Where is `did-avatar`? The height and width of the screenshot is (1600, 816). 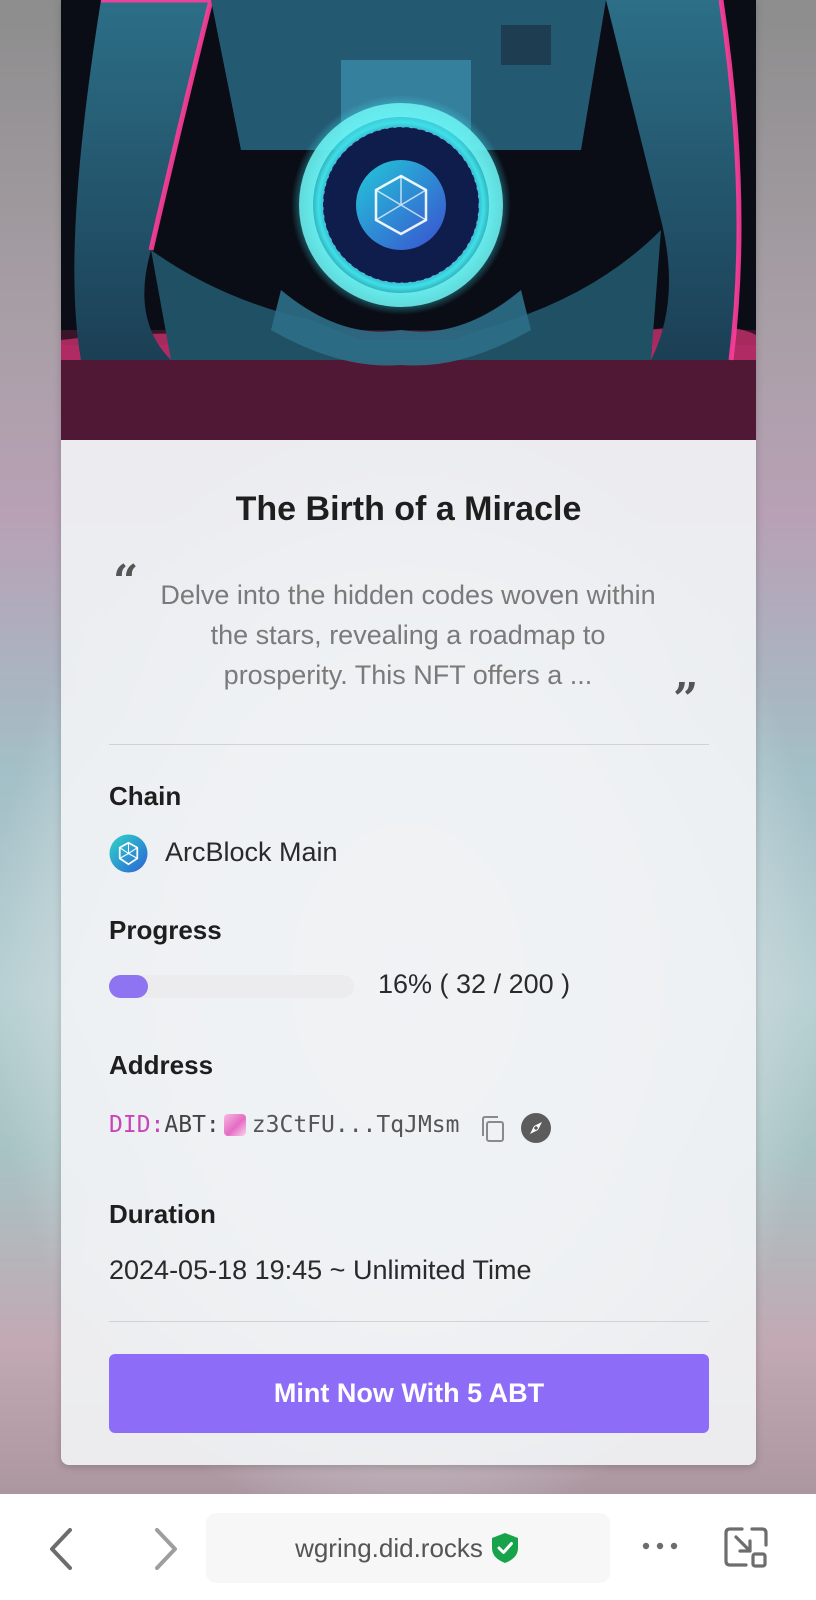 did-avatar is located at coordinates (234, 1125).